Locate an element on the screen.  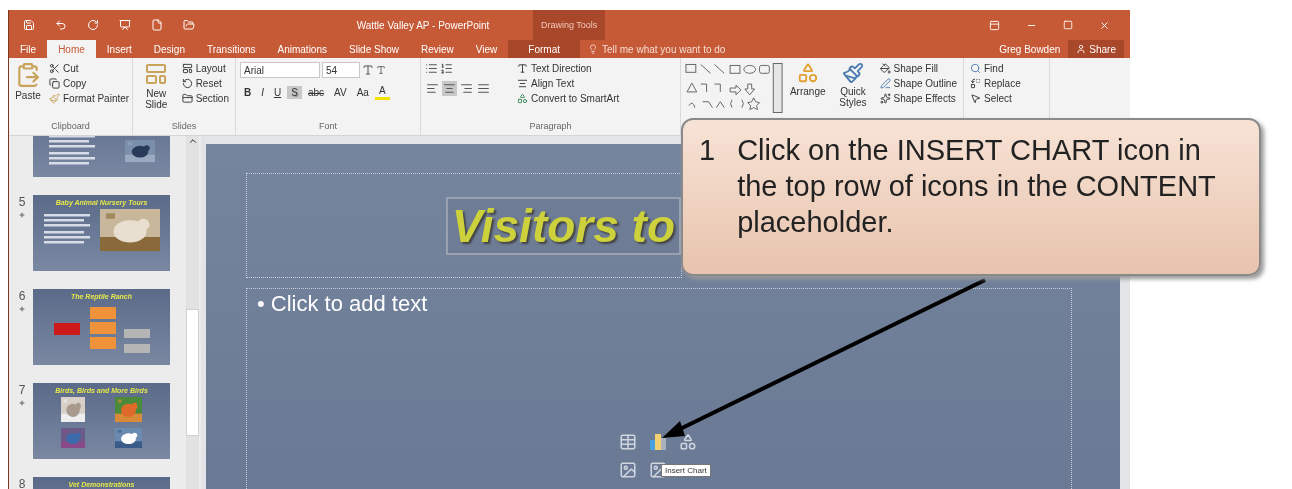
font-format-button: I is located at coordinates (262, 92).